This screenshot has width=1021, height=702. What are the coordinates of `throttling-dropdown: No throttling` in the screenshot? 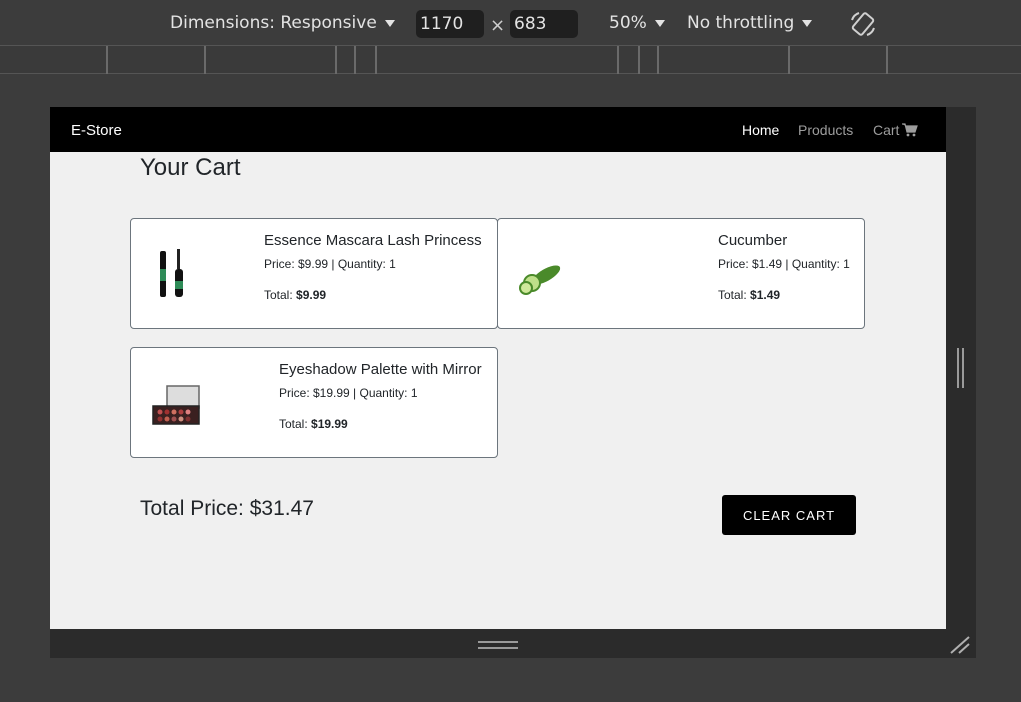 It's located at (750, 23).